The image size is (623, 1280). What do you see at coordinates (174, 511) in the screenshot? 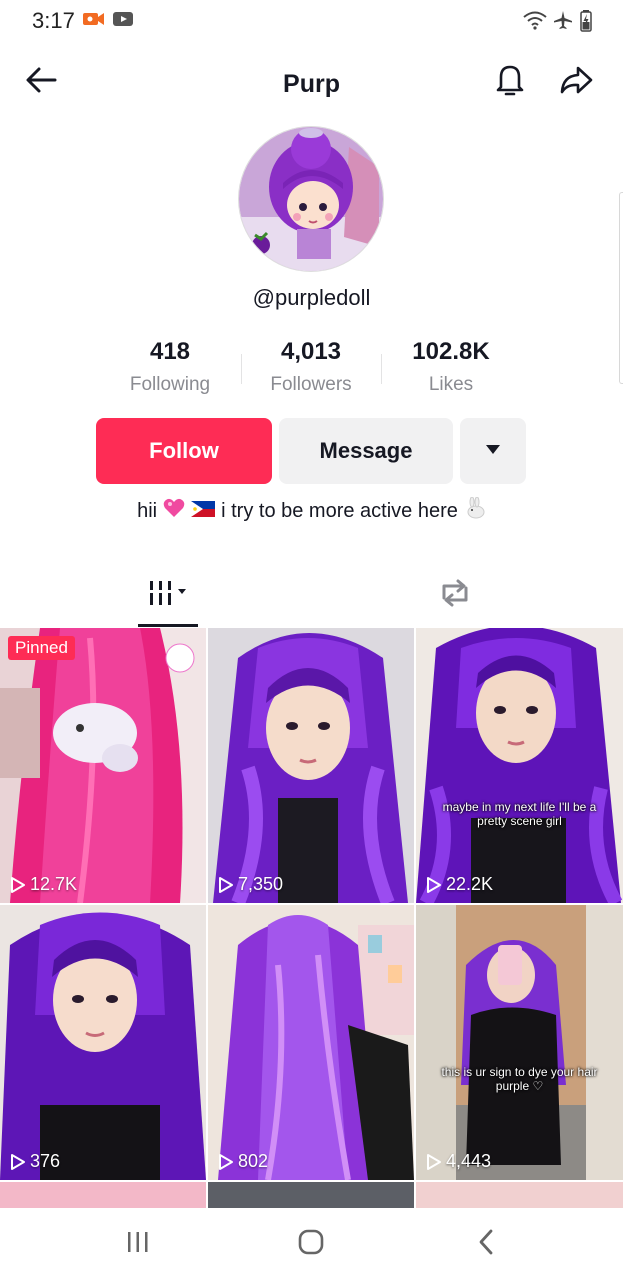
I see `heart-emoji-icon` at bounding box center [174, 511].